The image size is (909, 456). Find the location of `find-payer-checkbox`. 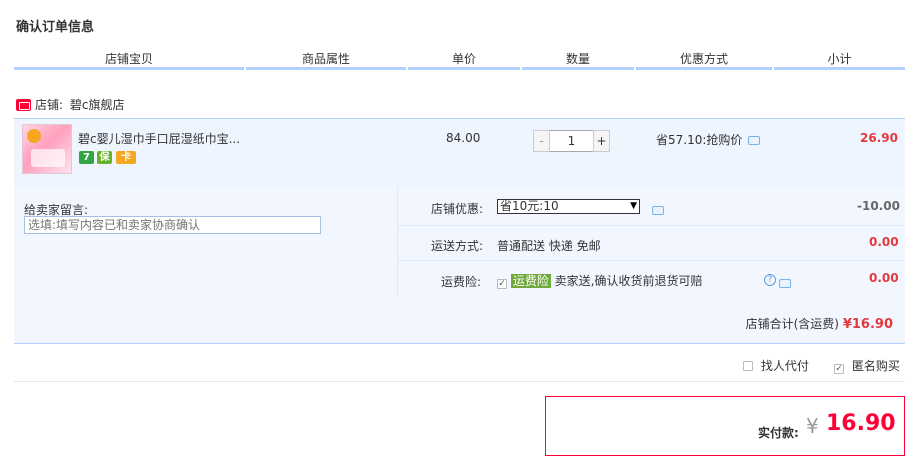

find-payer-checkbox is located at coordinates (748, 366).